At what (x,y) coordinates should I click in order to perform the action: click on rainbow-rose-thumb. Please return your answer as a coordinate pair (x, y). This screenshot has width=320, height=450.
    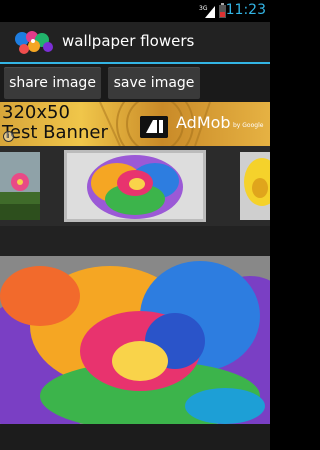
    Looking at the image, I should click on (135, 186).